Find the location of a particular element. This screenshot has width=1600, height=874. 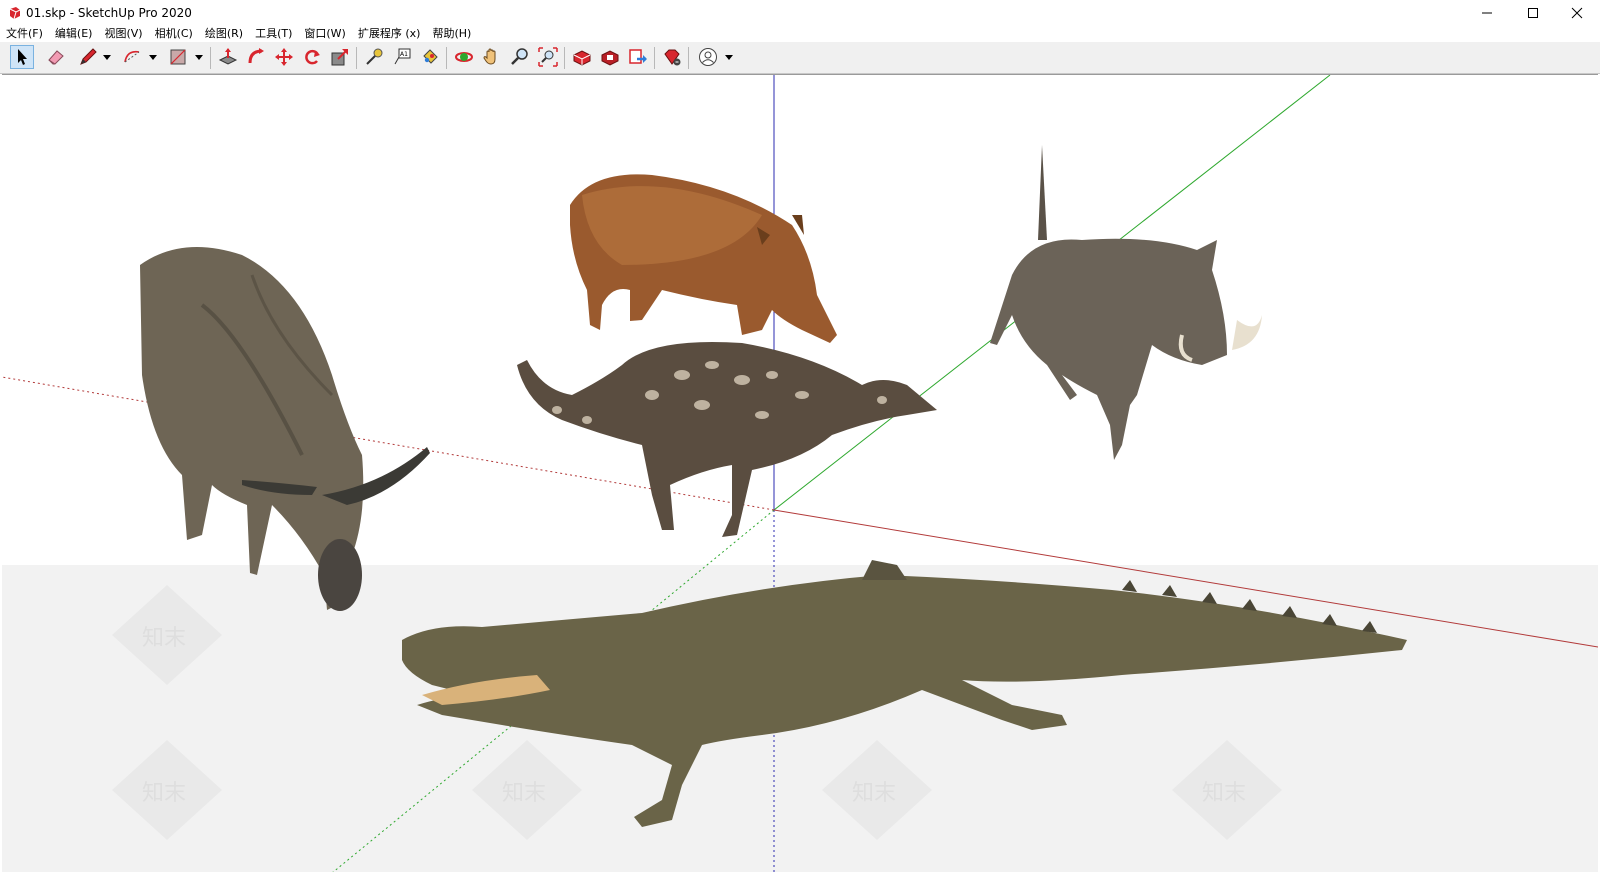

text-label-icon: A1 is located at coordinates (402, 56).